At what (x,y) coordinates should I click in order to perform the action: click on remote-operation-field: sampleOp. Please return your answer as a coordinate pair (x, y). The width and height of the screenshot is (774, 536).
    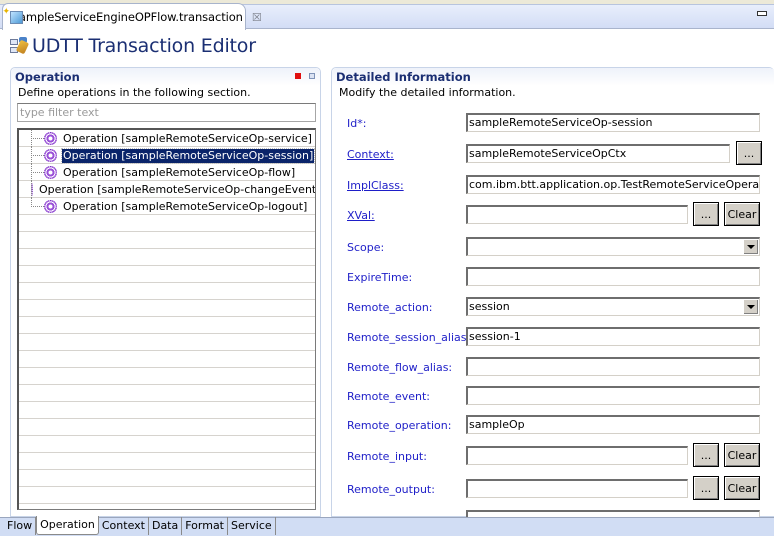
    Looking at the image, I should click on (613, 424).